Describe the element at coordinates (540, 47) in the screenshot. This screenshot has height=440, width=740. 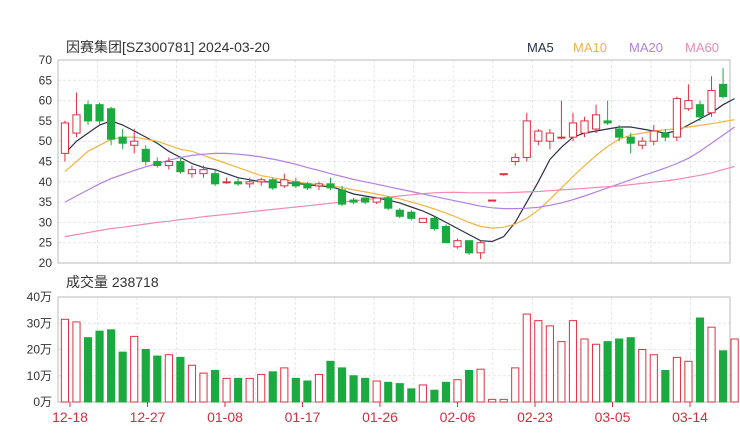
I see `legend-ma5: MA5` at that location.